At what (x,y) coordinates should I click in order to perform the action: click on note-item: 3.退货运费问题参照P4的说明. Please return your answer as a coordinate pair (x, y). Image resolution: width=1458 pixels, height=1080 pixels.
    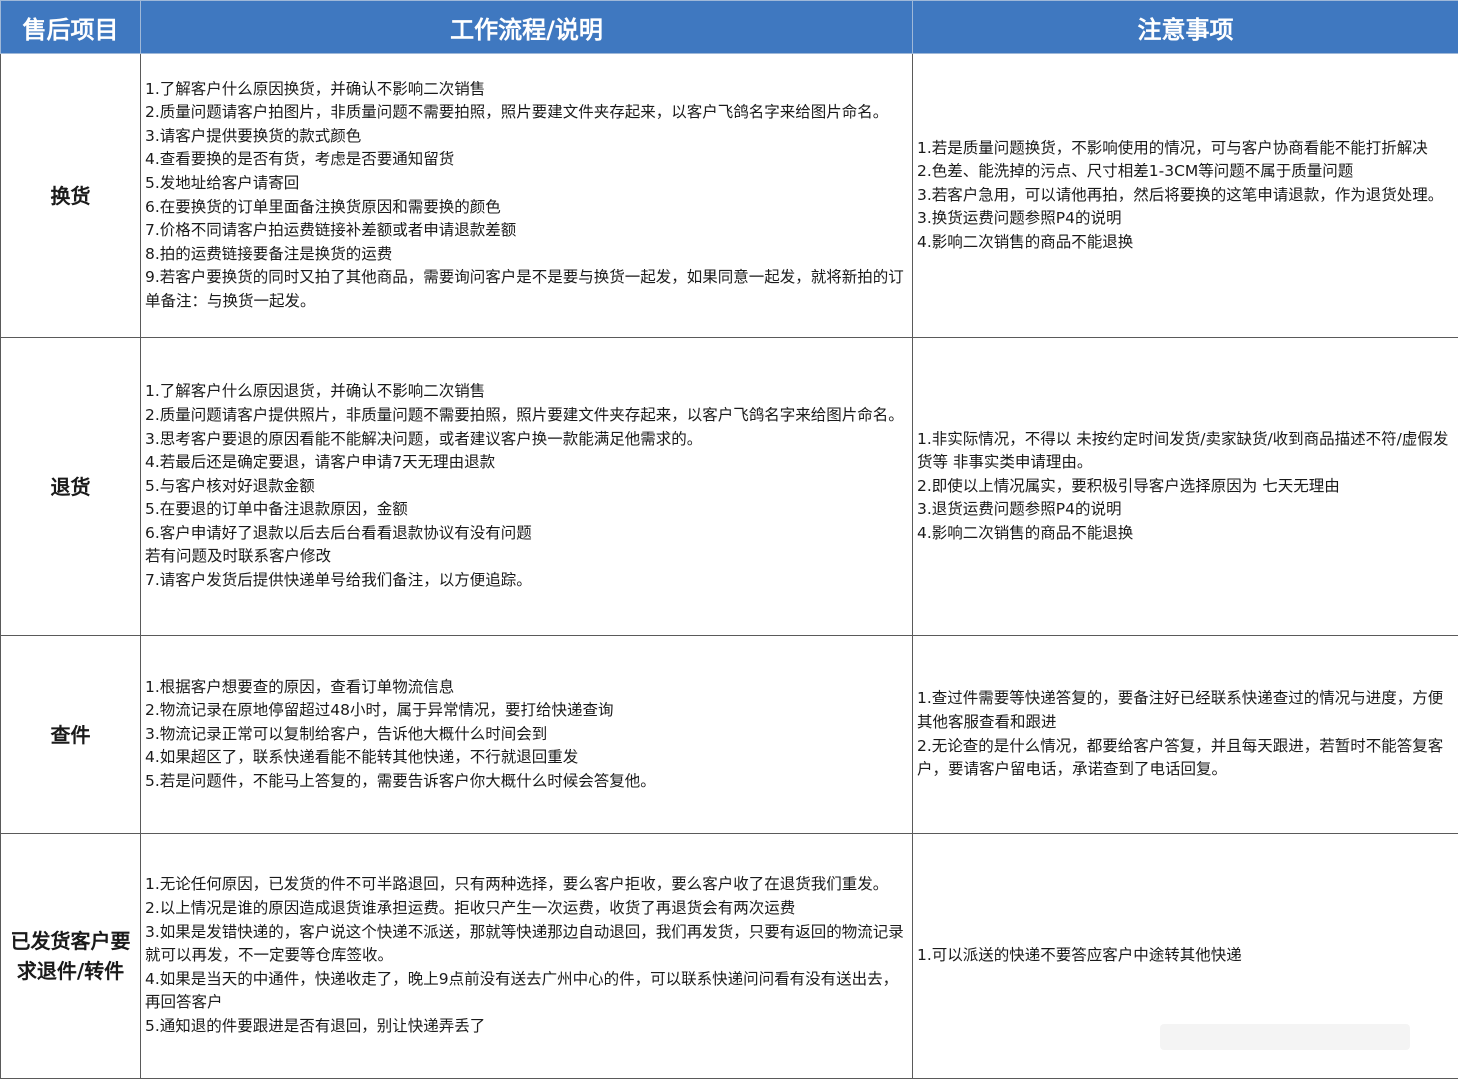
    Looking at the image, I should click on (1019, 509).